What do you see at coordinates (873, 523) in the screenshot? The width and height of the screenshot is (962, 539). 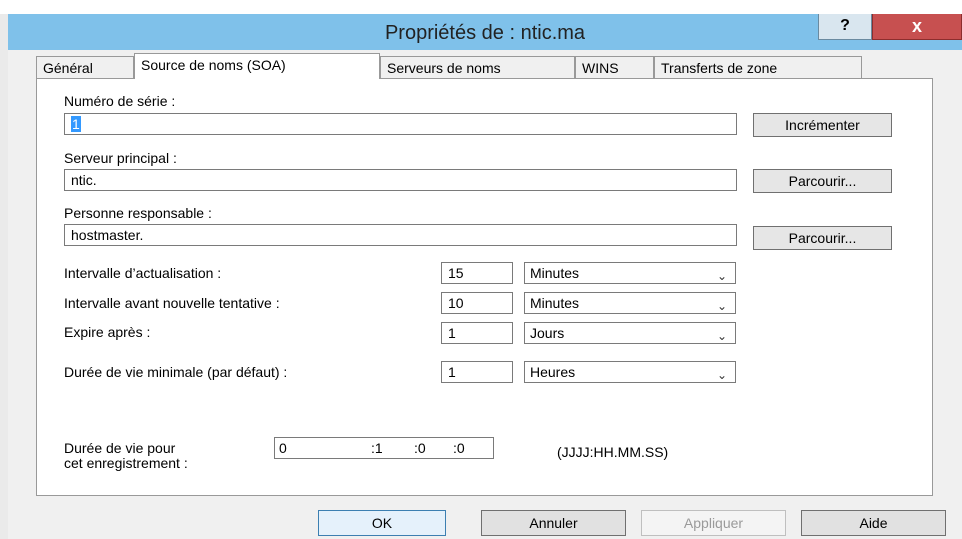 I see `help-button: Aide` at bounding box center [873, 523].